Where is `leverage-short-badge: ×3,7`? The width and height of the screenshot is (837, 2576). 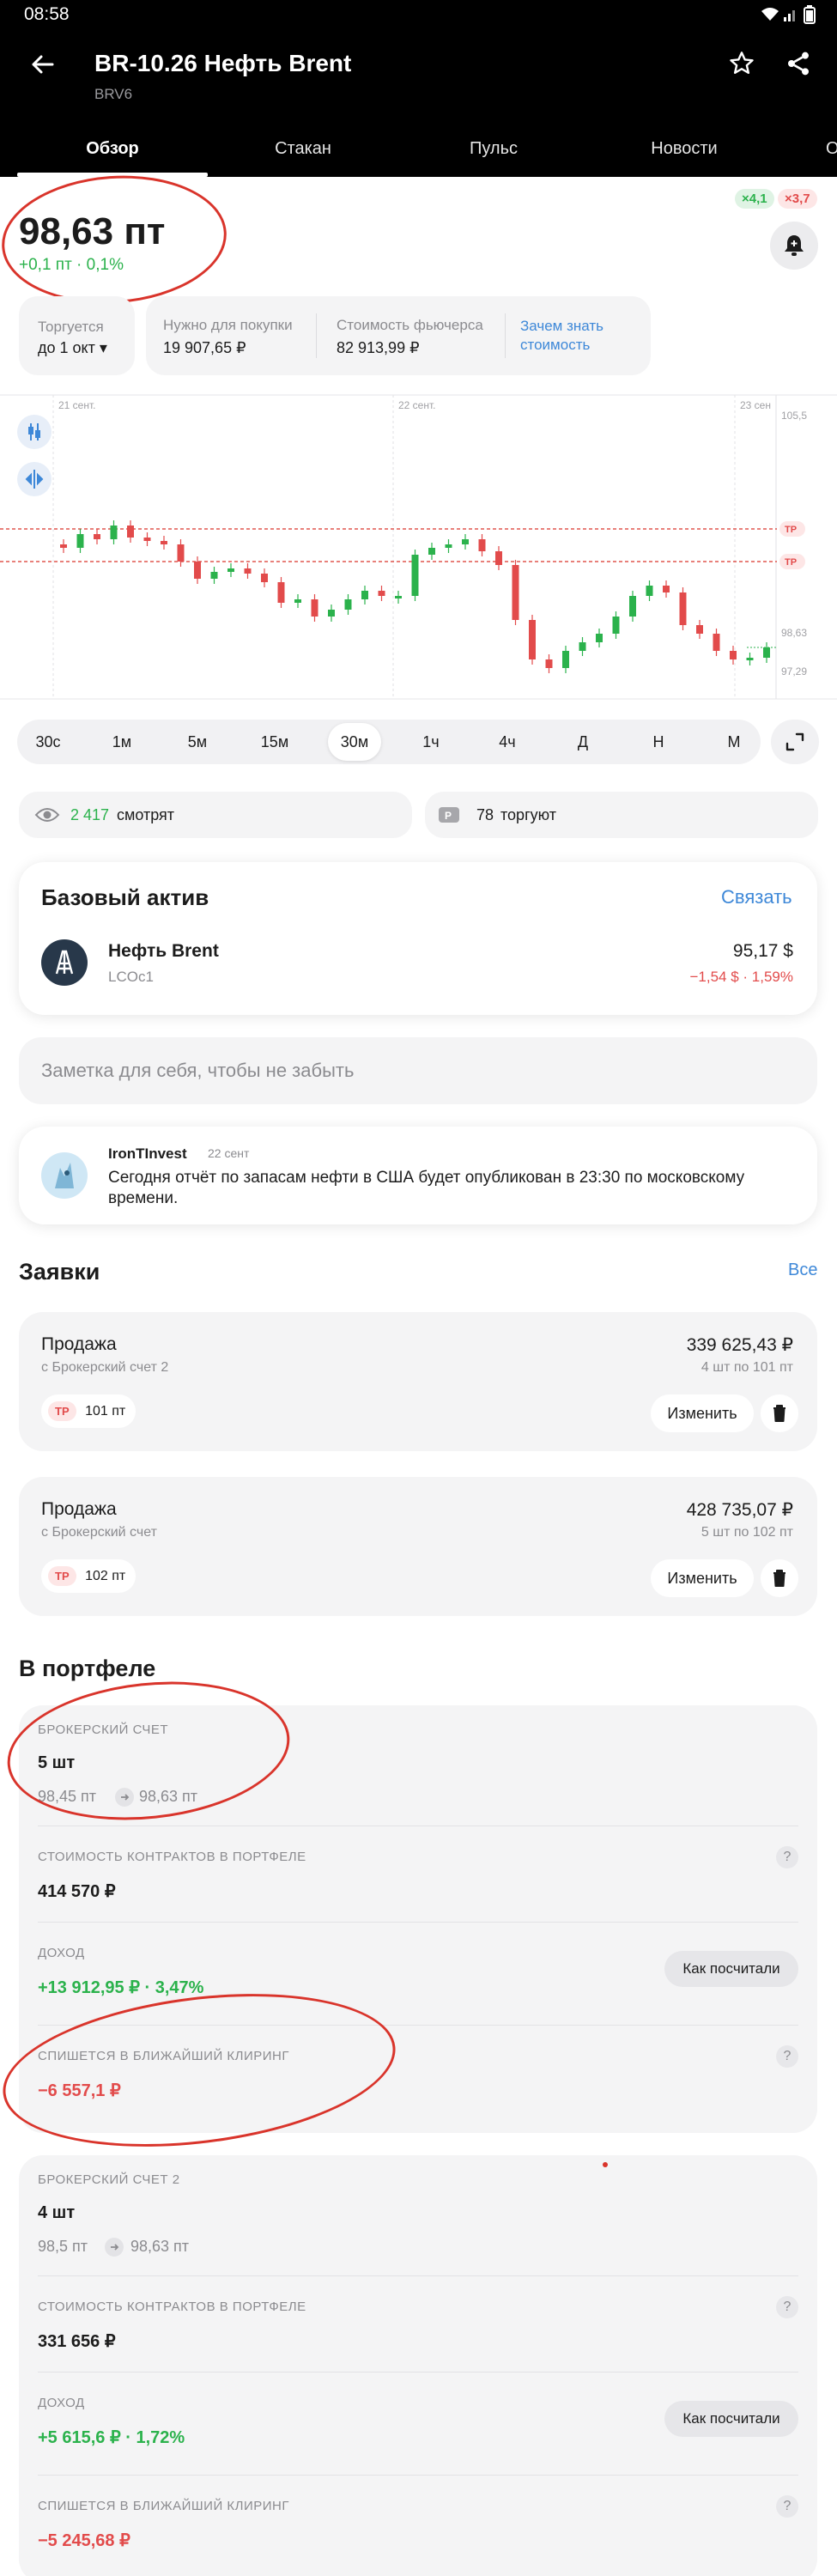
leverage-short-badge: ×3,7 is located at coordinates (797, 199).